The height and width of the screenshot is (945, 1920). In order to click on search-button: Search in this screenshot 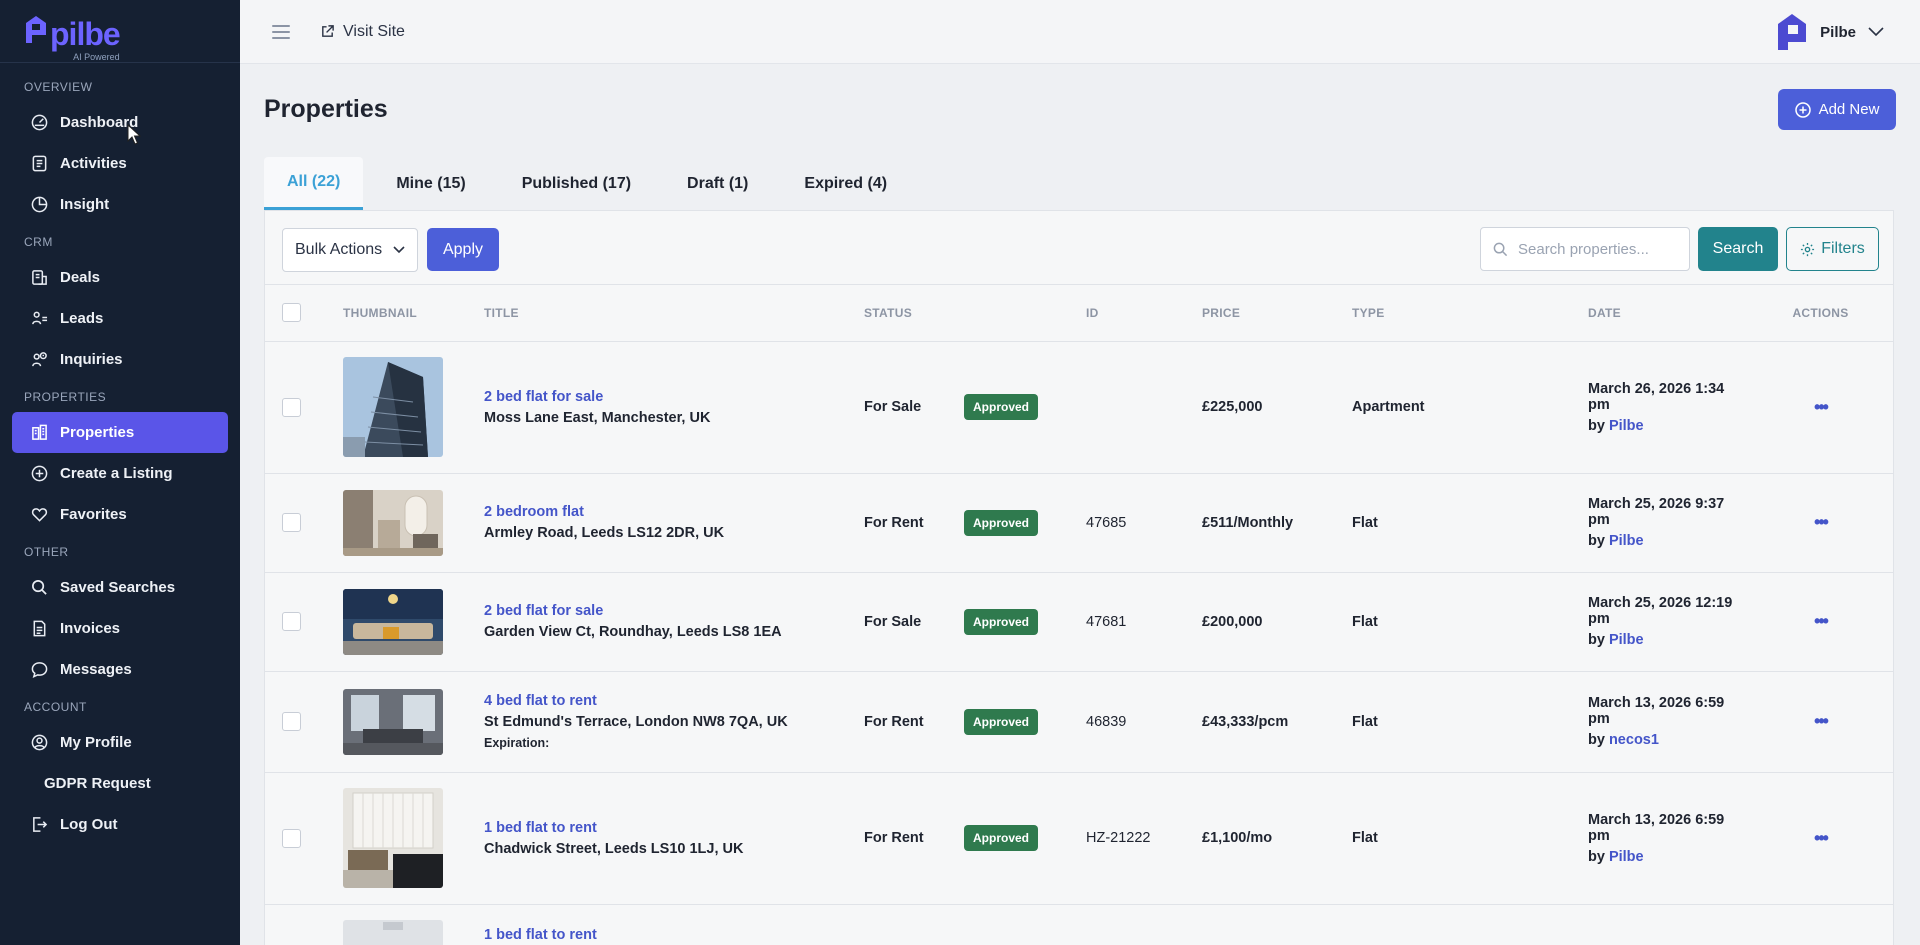, I will do `click(1738, 249)`.